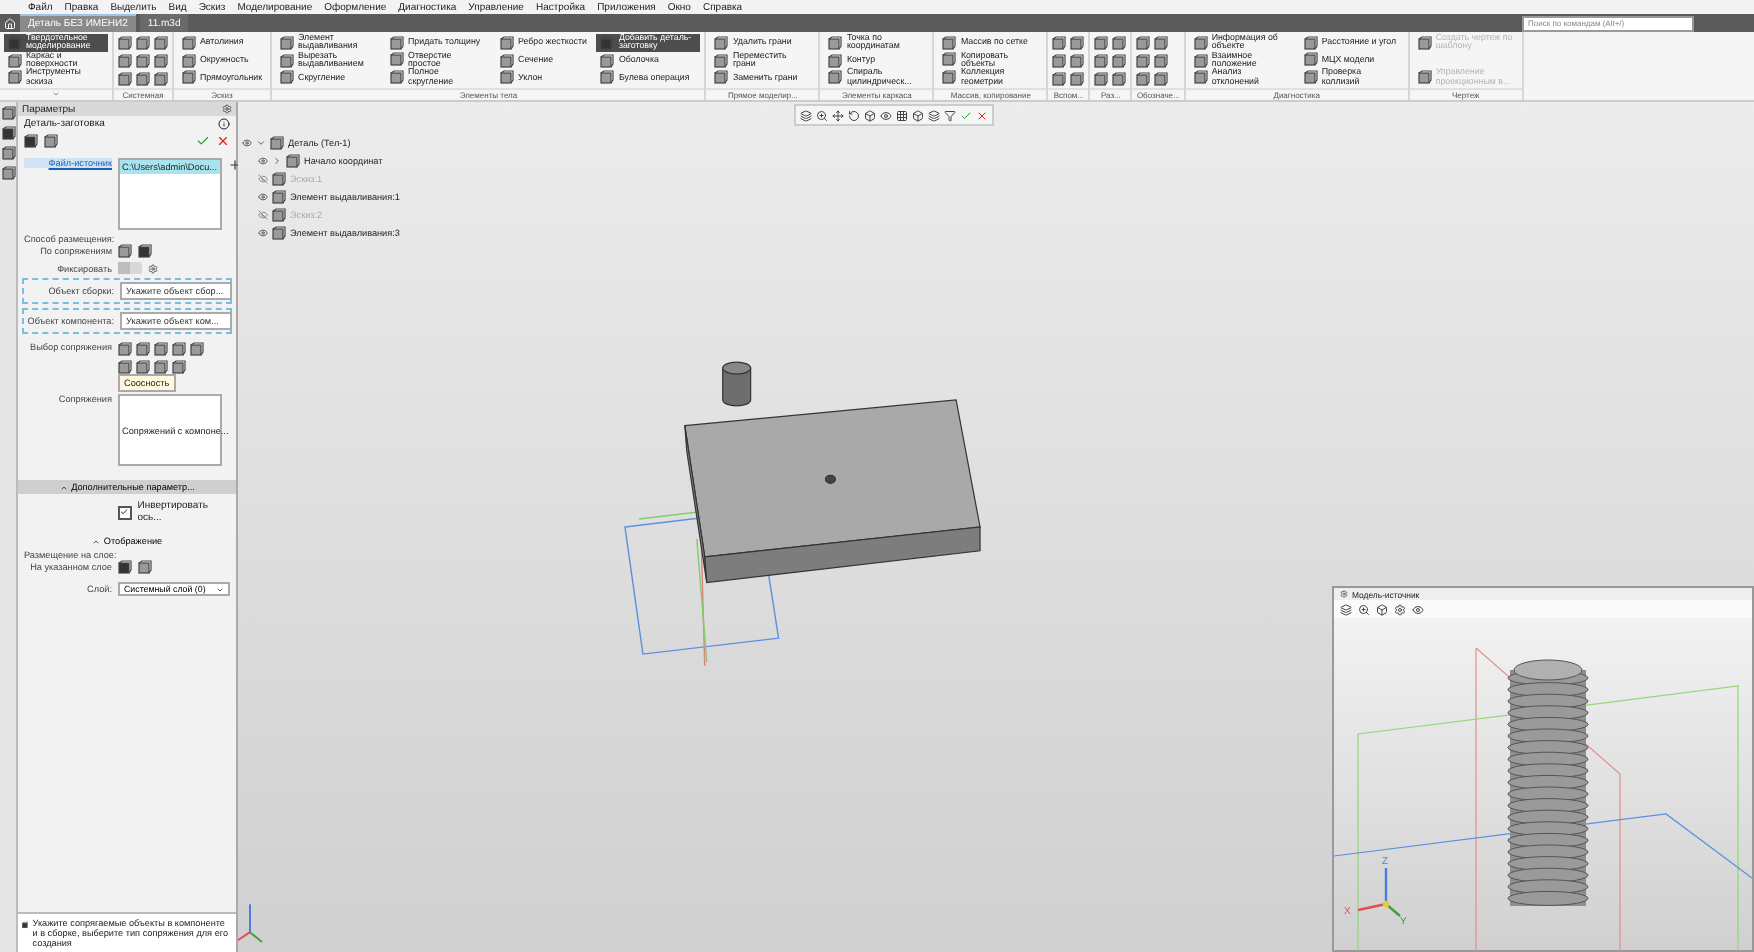 This screenshot has width=1754, height=952. Describe the element at coordinates (950, 115) in the screenshot. I see `filter-icon` at that location.